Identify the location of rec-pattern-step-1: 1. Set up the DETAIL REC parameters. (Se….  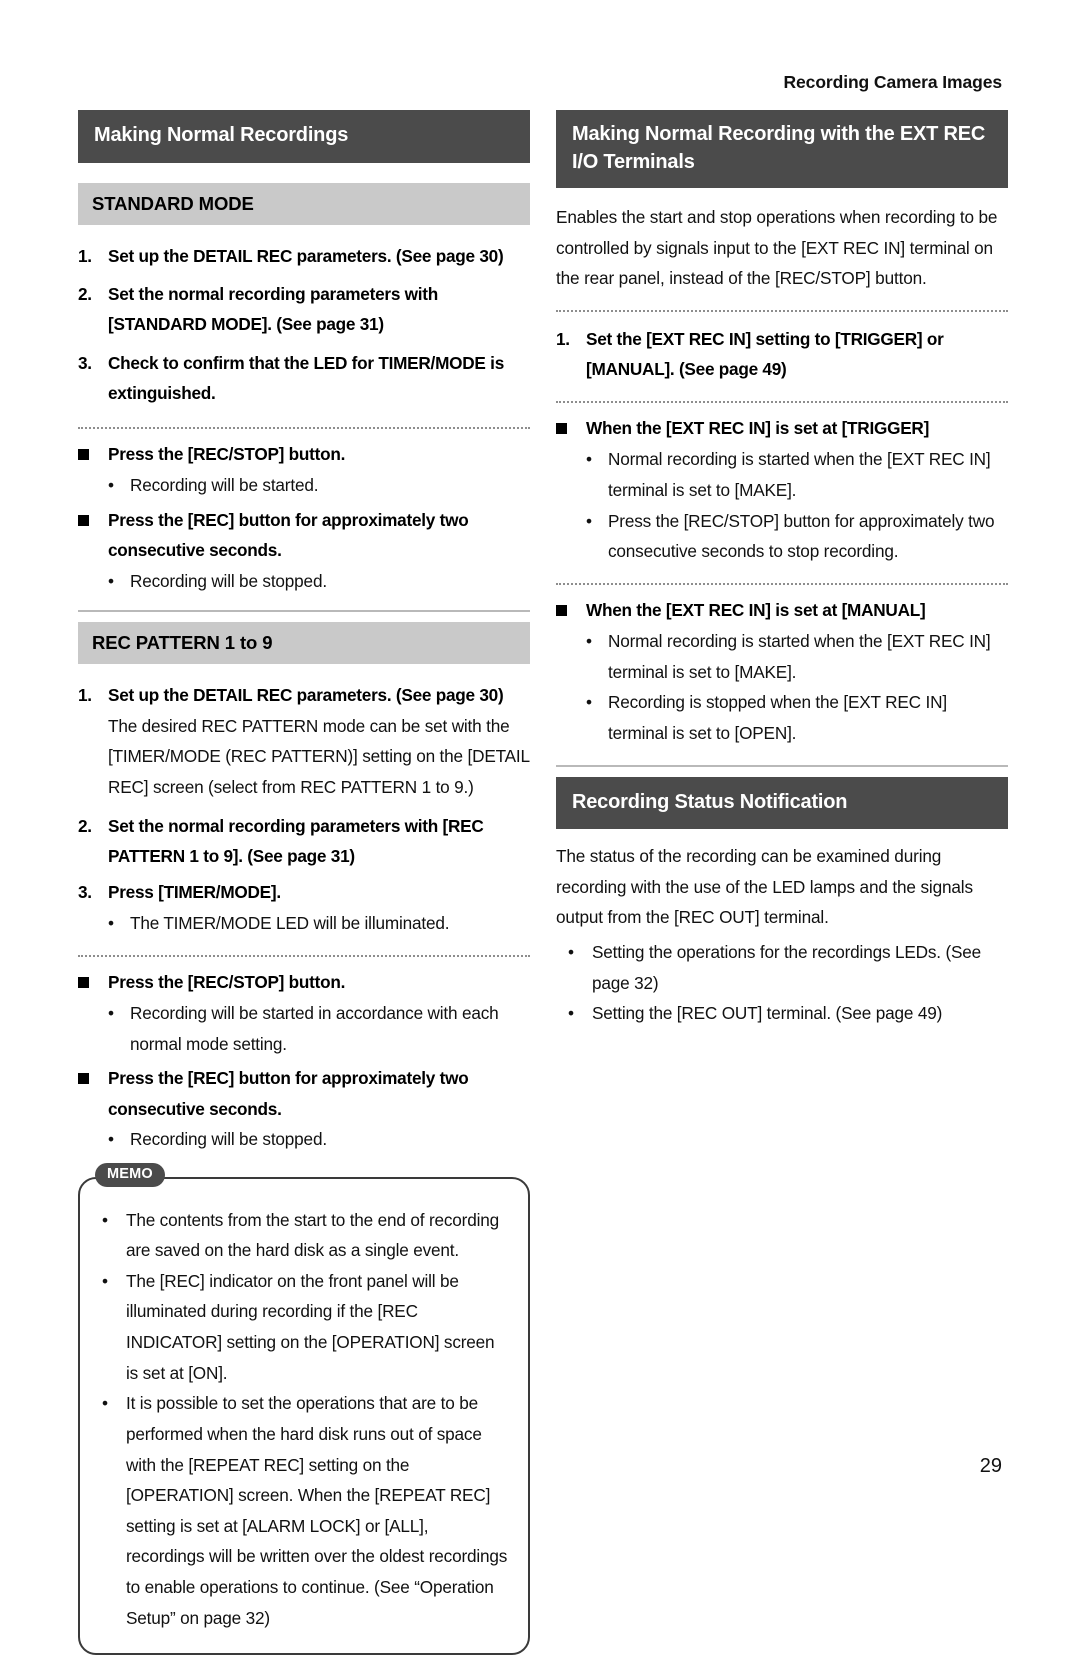
(304, 695).